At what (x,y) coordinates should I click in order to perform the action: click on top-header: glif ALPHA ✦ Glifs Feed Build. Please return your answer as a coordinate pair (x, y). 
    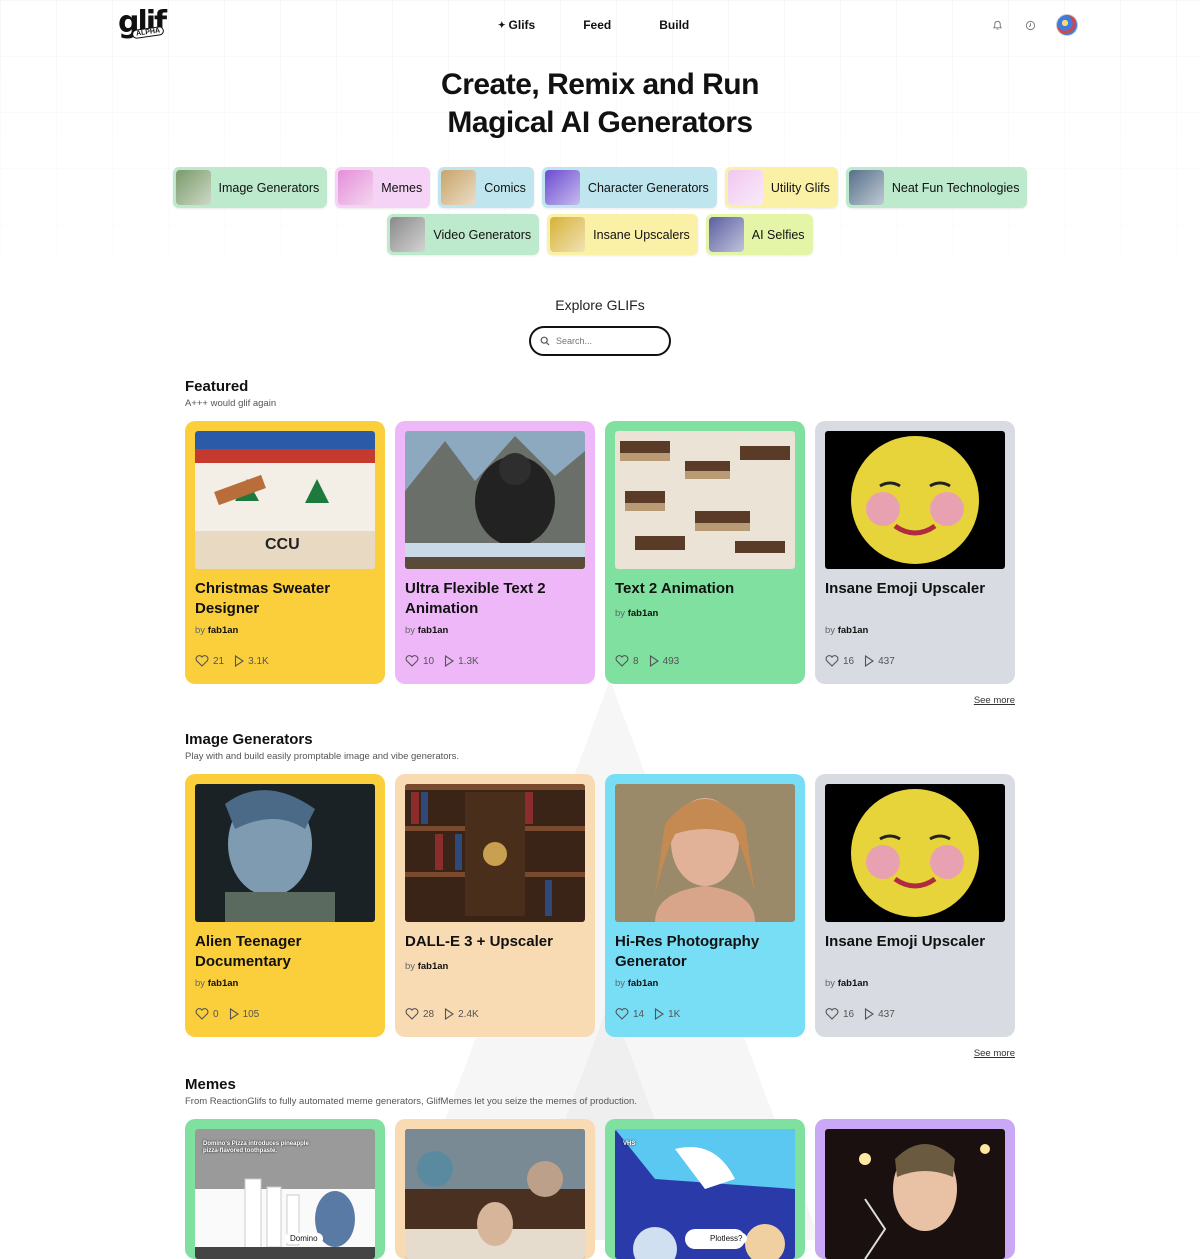
    Looking at the image, I should click on (600, 25).